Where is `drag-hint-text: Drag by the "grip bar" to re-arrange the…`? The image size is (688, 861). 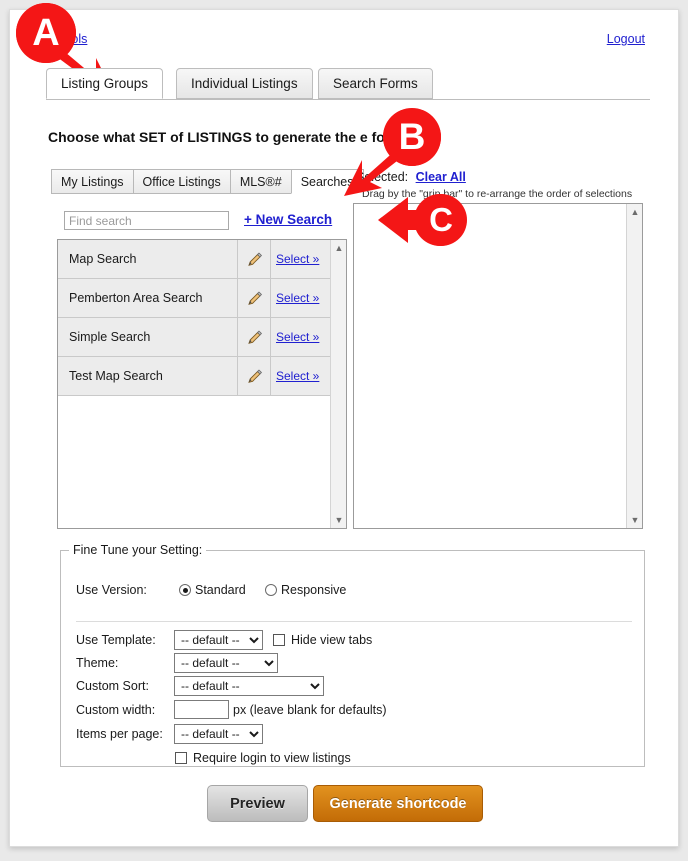 drag-hint-text: Drag by the "grip bar" to re-arrange the… is located at coordinates (497, 194).